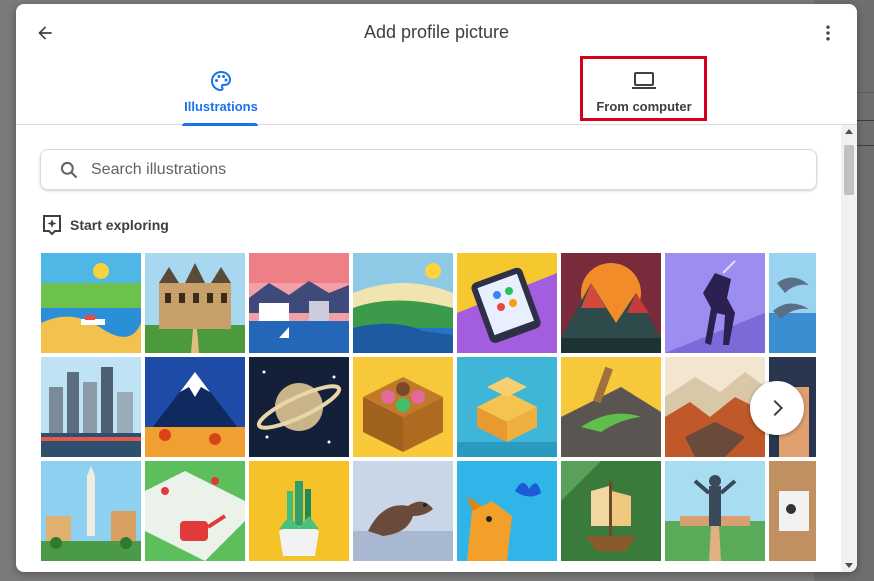  What do you see at coordinates (299, 407) in the screenshot?
I see `illustration-tile-saturn` at bounding box center [299, 407].